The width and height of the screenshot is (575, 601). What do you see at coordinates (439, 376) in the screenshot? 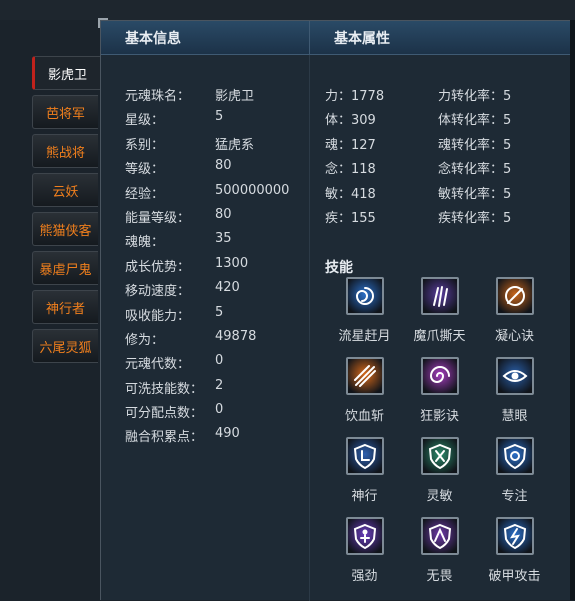
I see `spiral-icon` at bounding box center [439, 376].